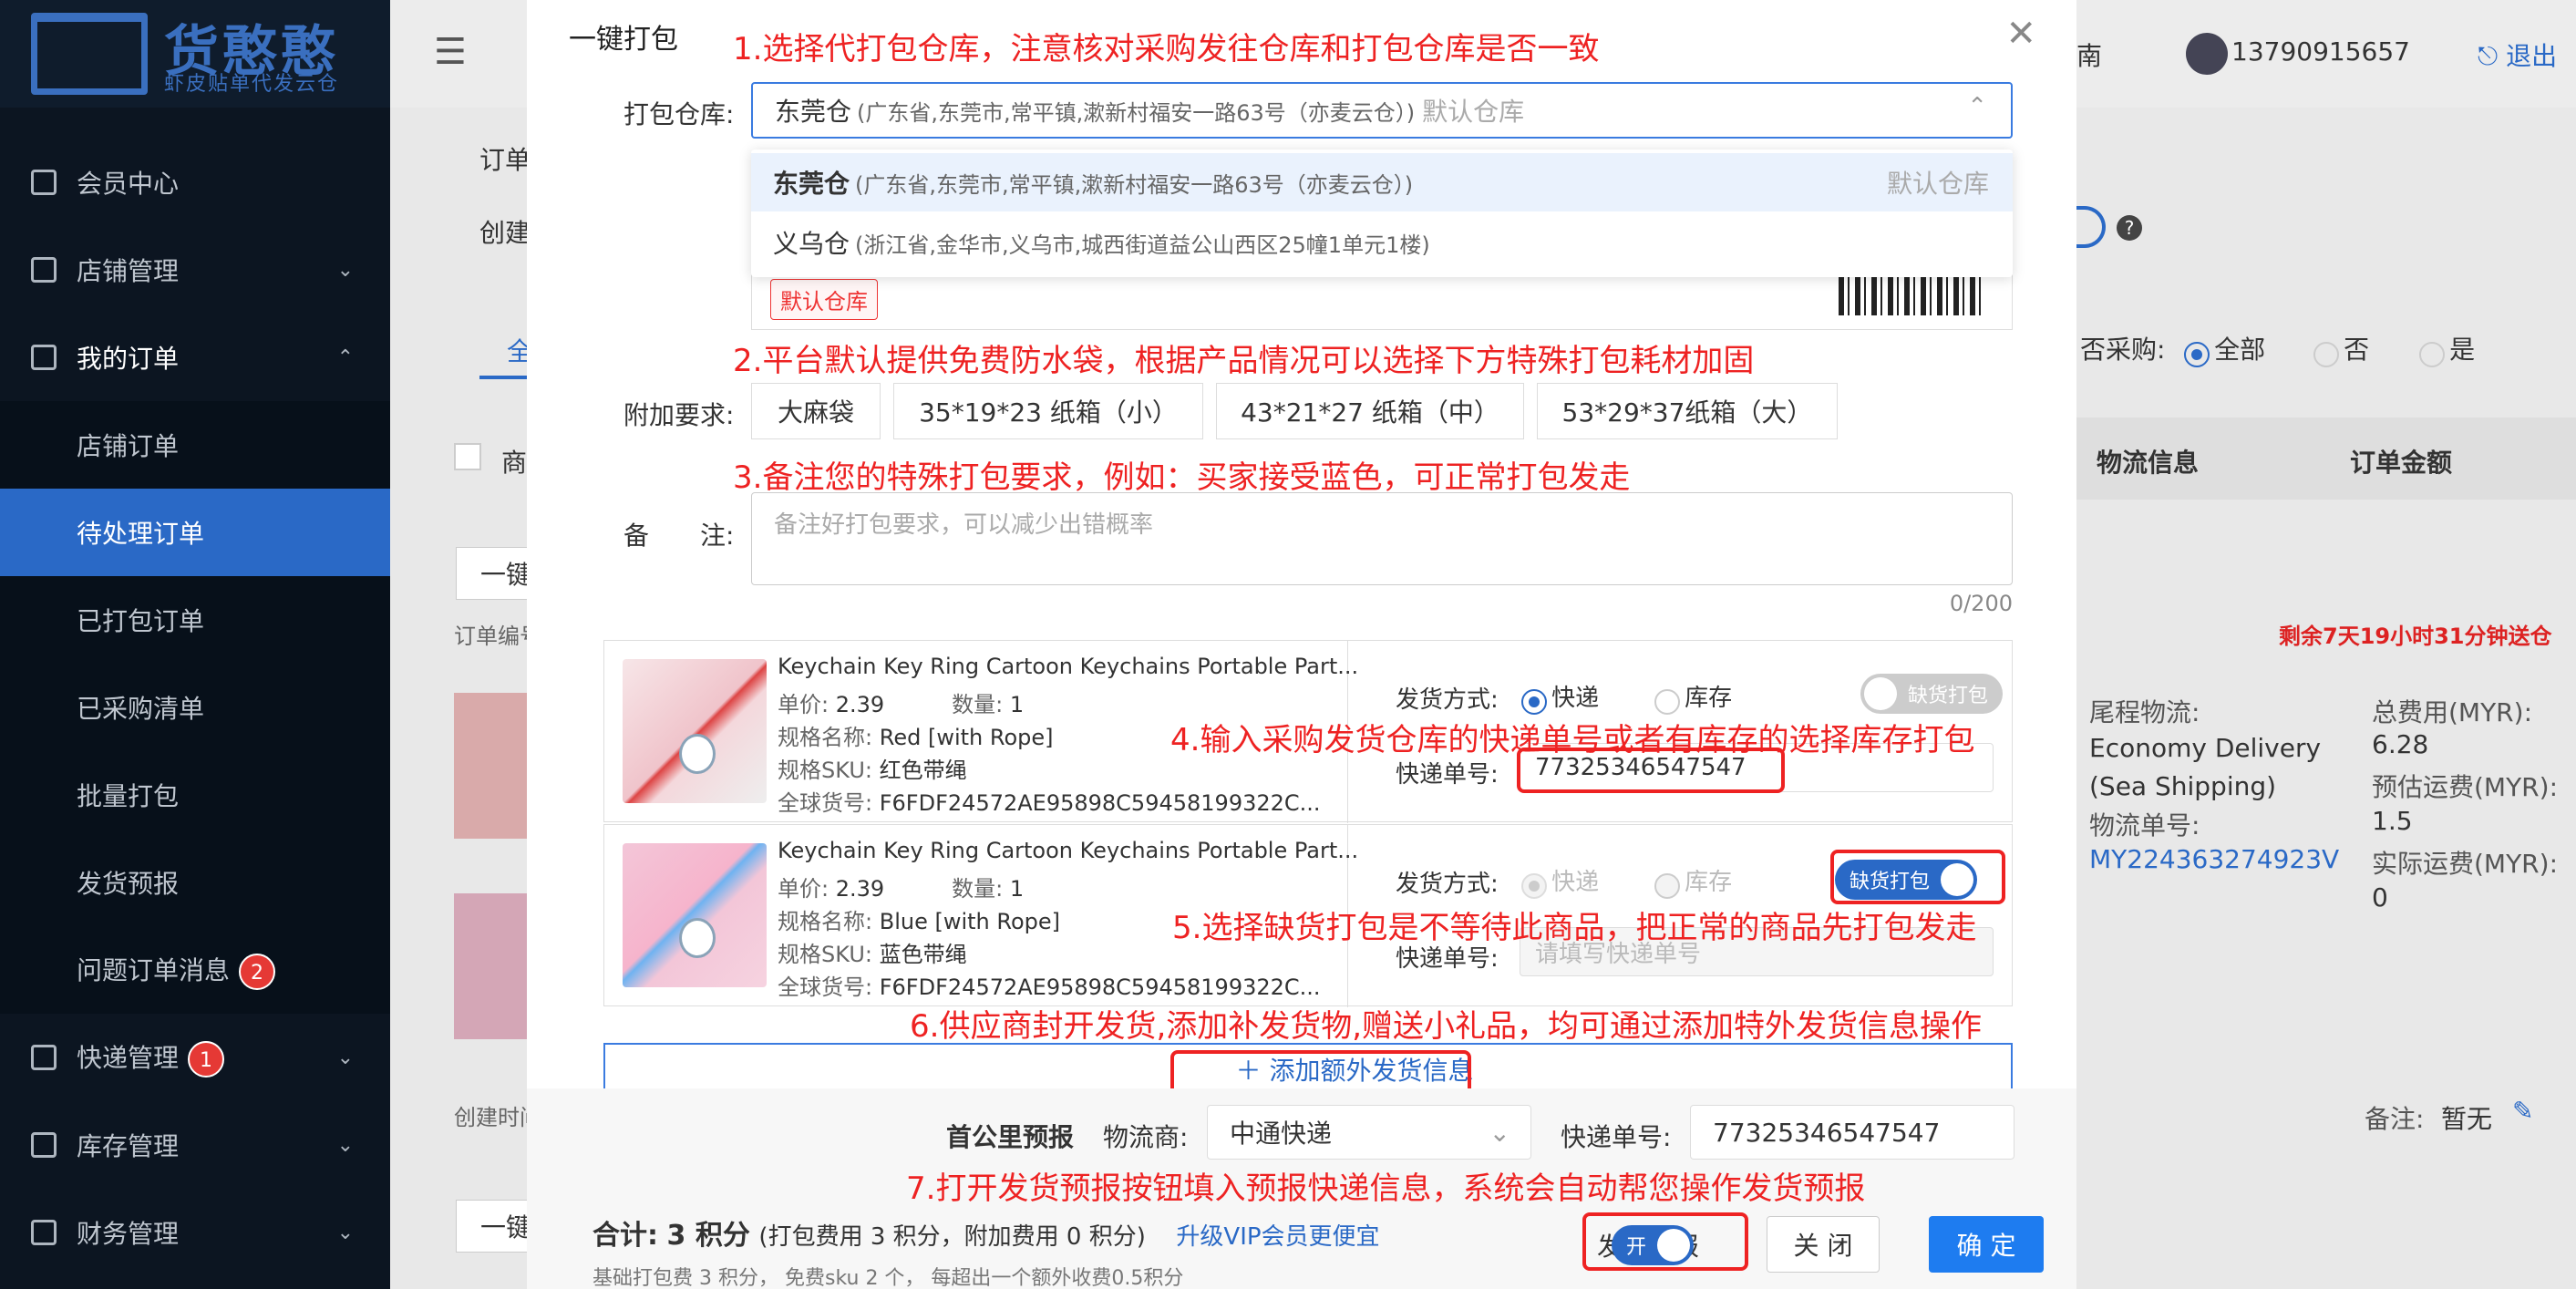  I want to click on warehouse-default-hint: 默认仓库, so click(1473, 112).